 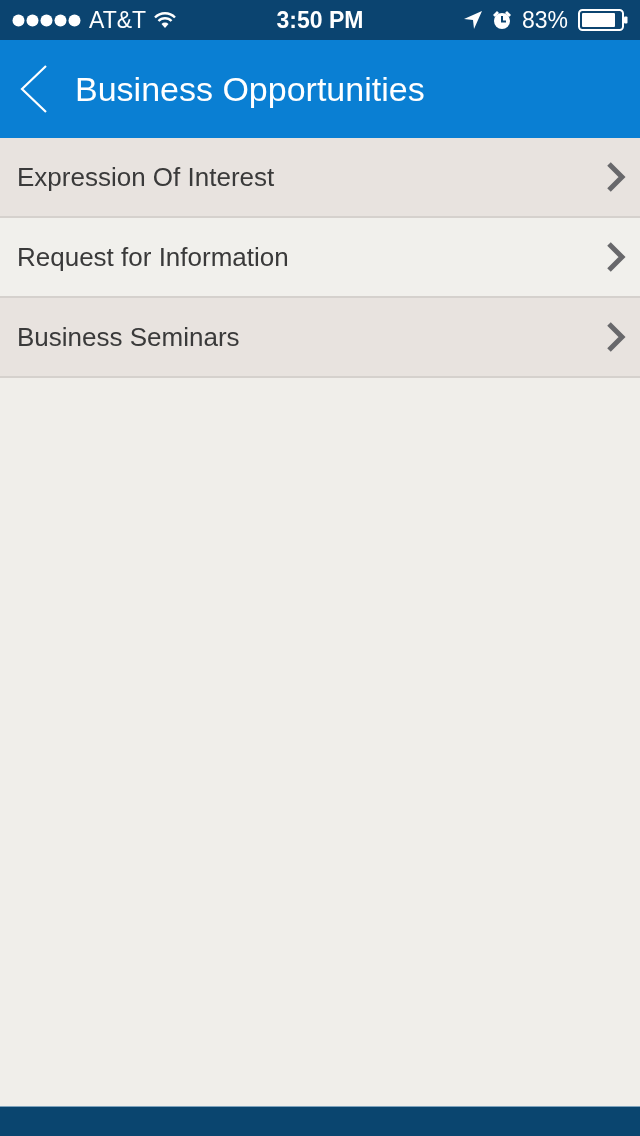 I want to click on menu-item-label: Business Seminars, so click(x=128, y=337).